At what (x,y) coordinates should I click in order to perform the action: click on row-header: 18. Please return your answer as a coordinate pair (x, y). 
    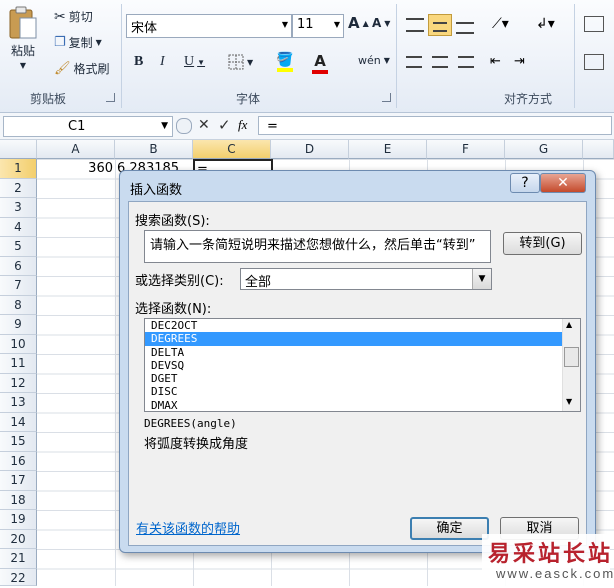
    Looking at the image, I should click on (18, 500).